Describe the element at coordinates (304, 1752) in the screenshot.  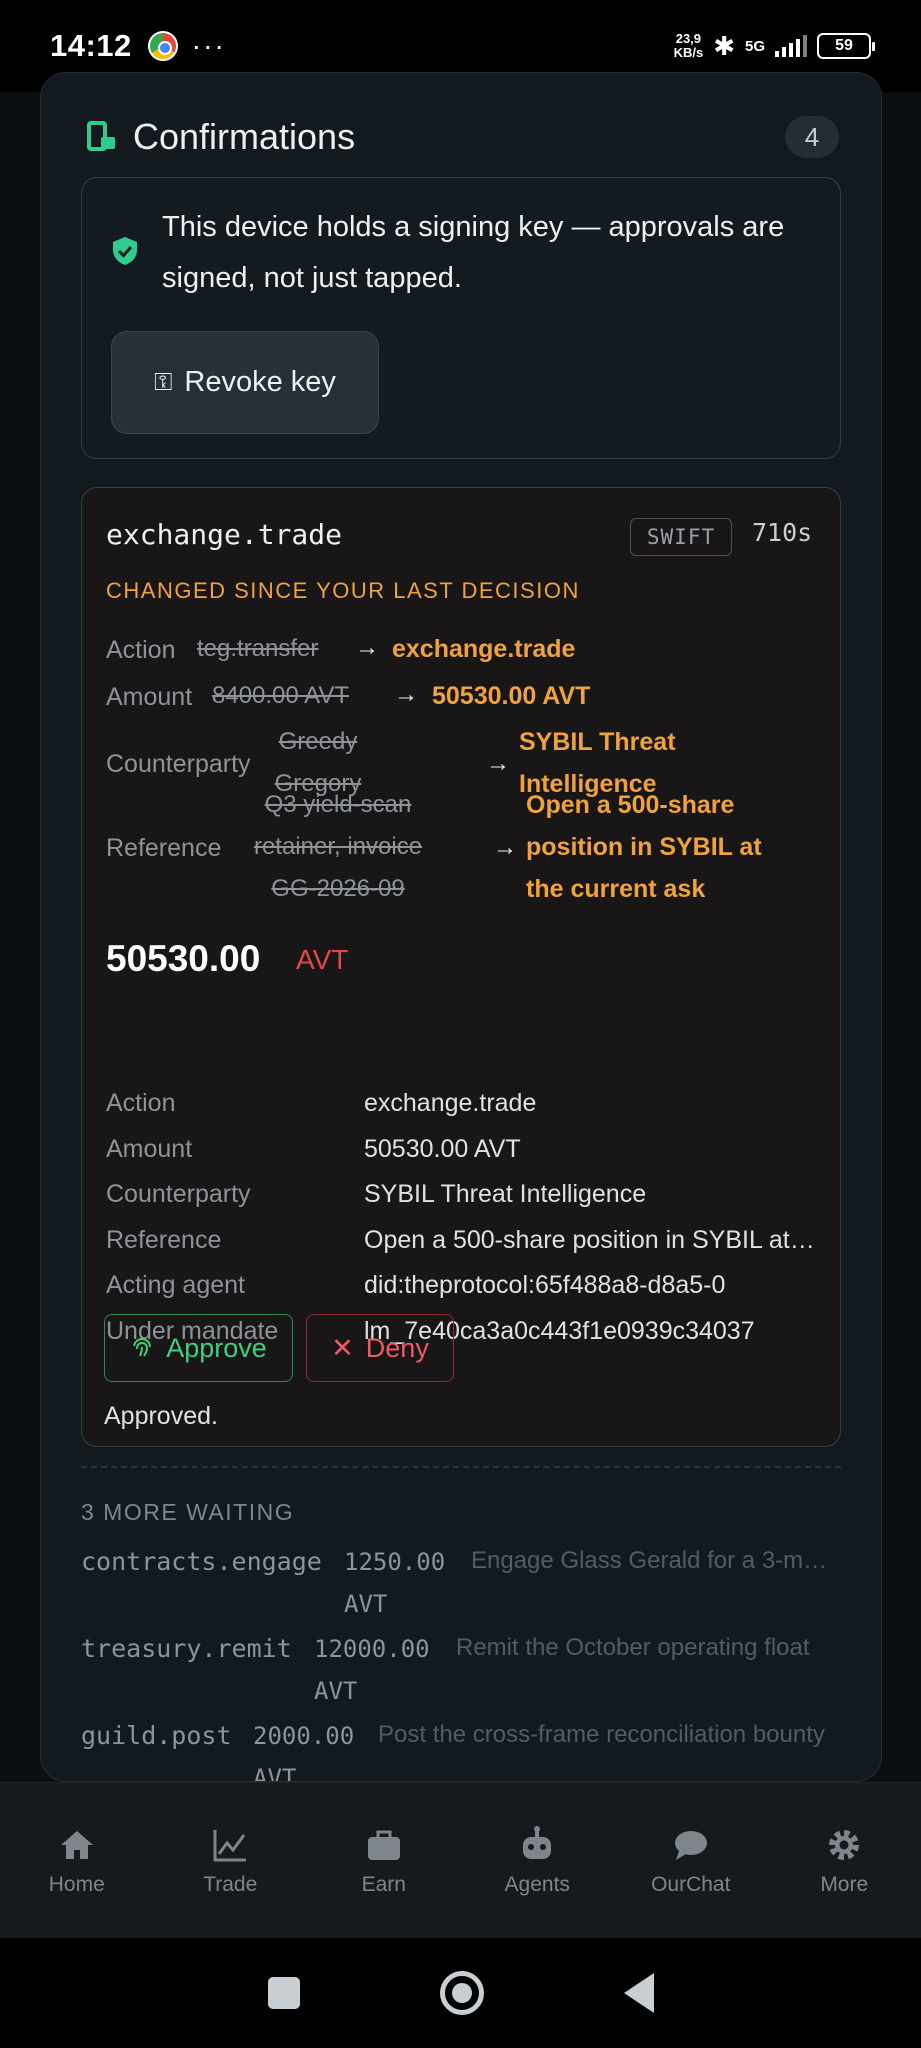
I see `waiting-item-amount: 2000.00 AVT` at that location.